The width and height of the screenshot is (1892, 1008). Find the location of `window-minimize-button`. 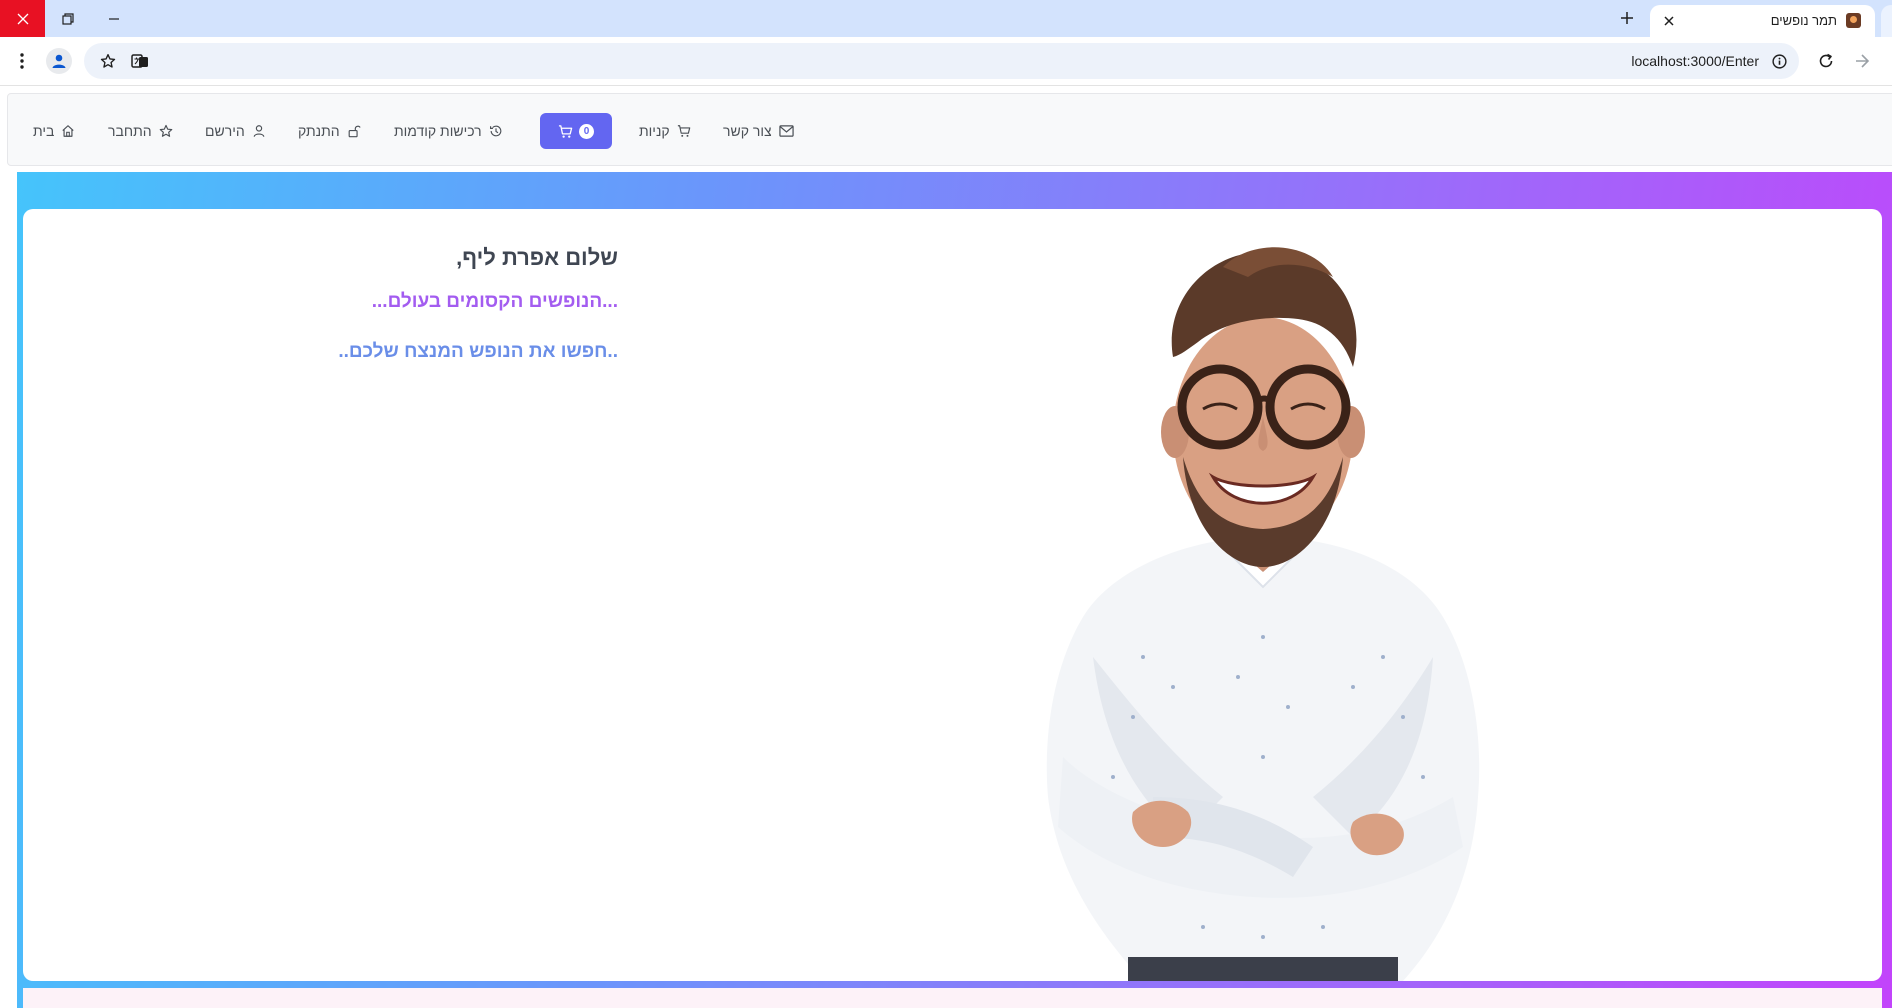

window-minimize-button is located at coordinates (113, 18).